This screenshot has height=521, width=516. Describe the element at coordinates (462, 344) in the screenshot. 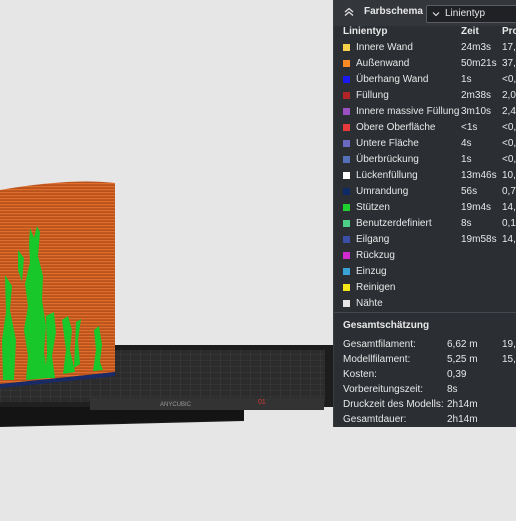

I see `summary-value: 6,62 m` at that location.